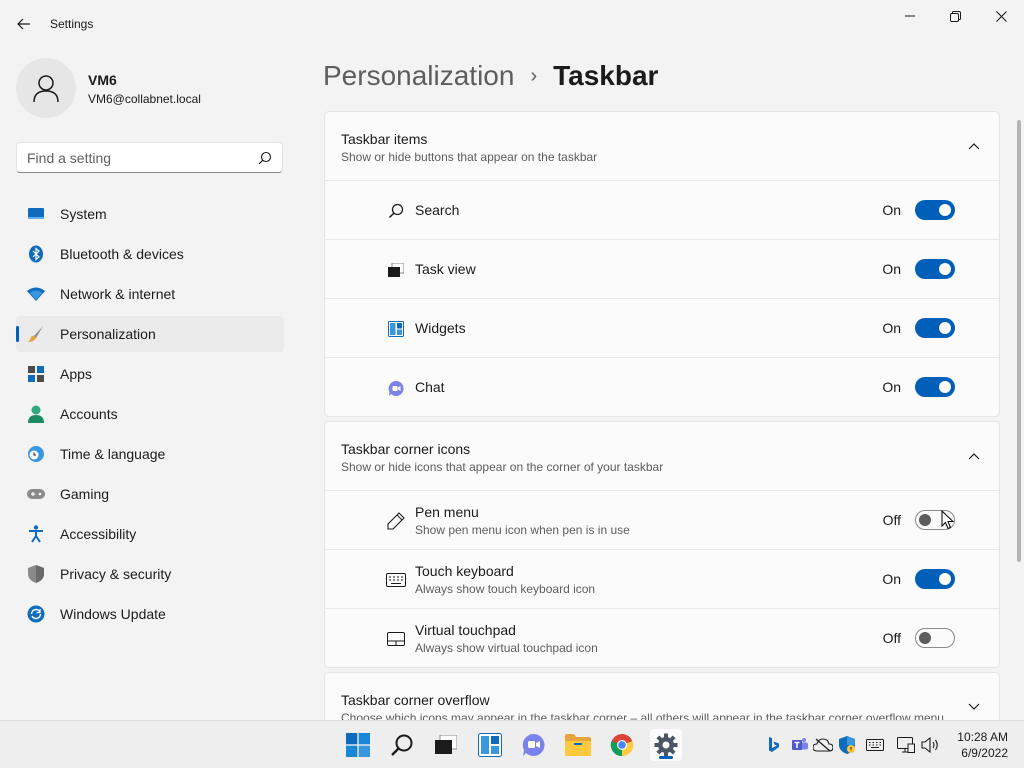 This screenshot has height=768, width=1024. Describe the element at coordinates (102, 80) in the screenshot. I see `profile-name: VM6` at that location.